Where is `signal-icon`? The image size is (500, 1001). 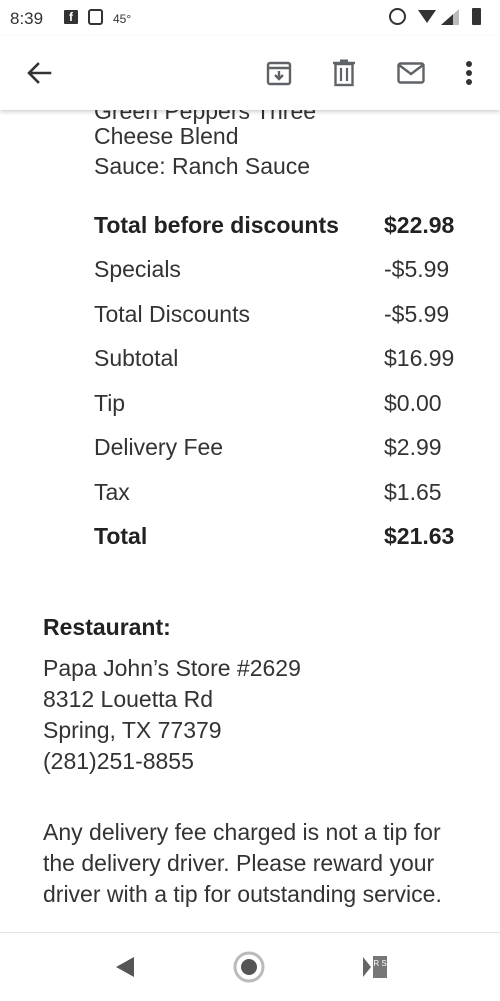 signal-icon is located at coordinates (450, 17).